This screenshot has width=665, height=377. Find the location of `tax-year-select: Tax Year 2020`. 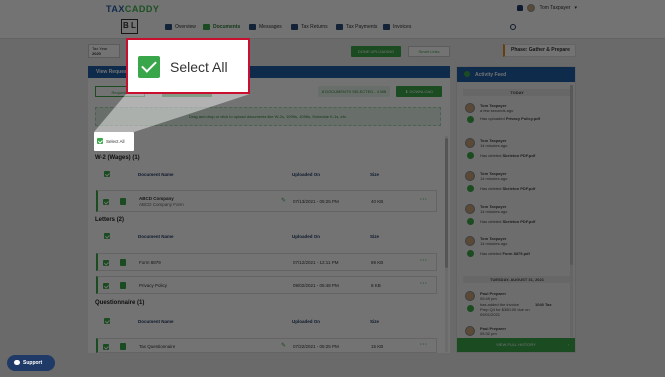

tax-year-select: Tax Year 2020 is located at coordinates (104, 51).